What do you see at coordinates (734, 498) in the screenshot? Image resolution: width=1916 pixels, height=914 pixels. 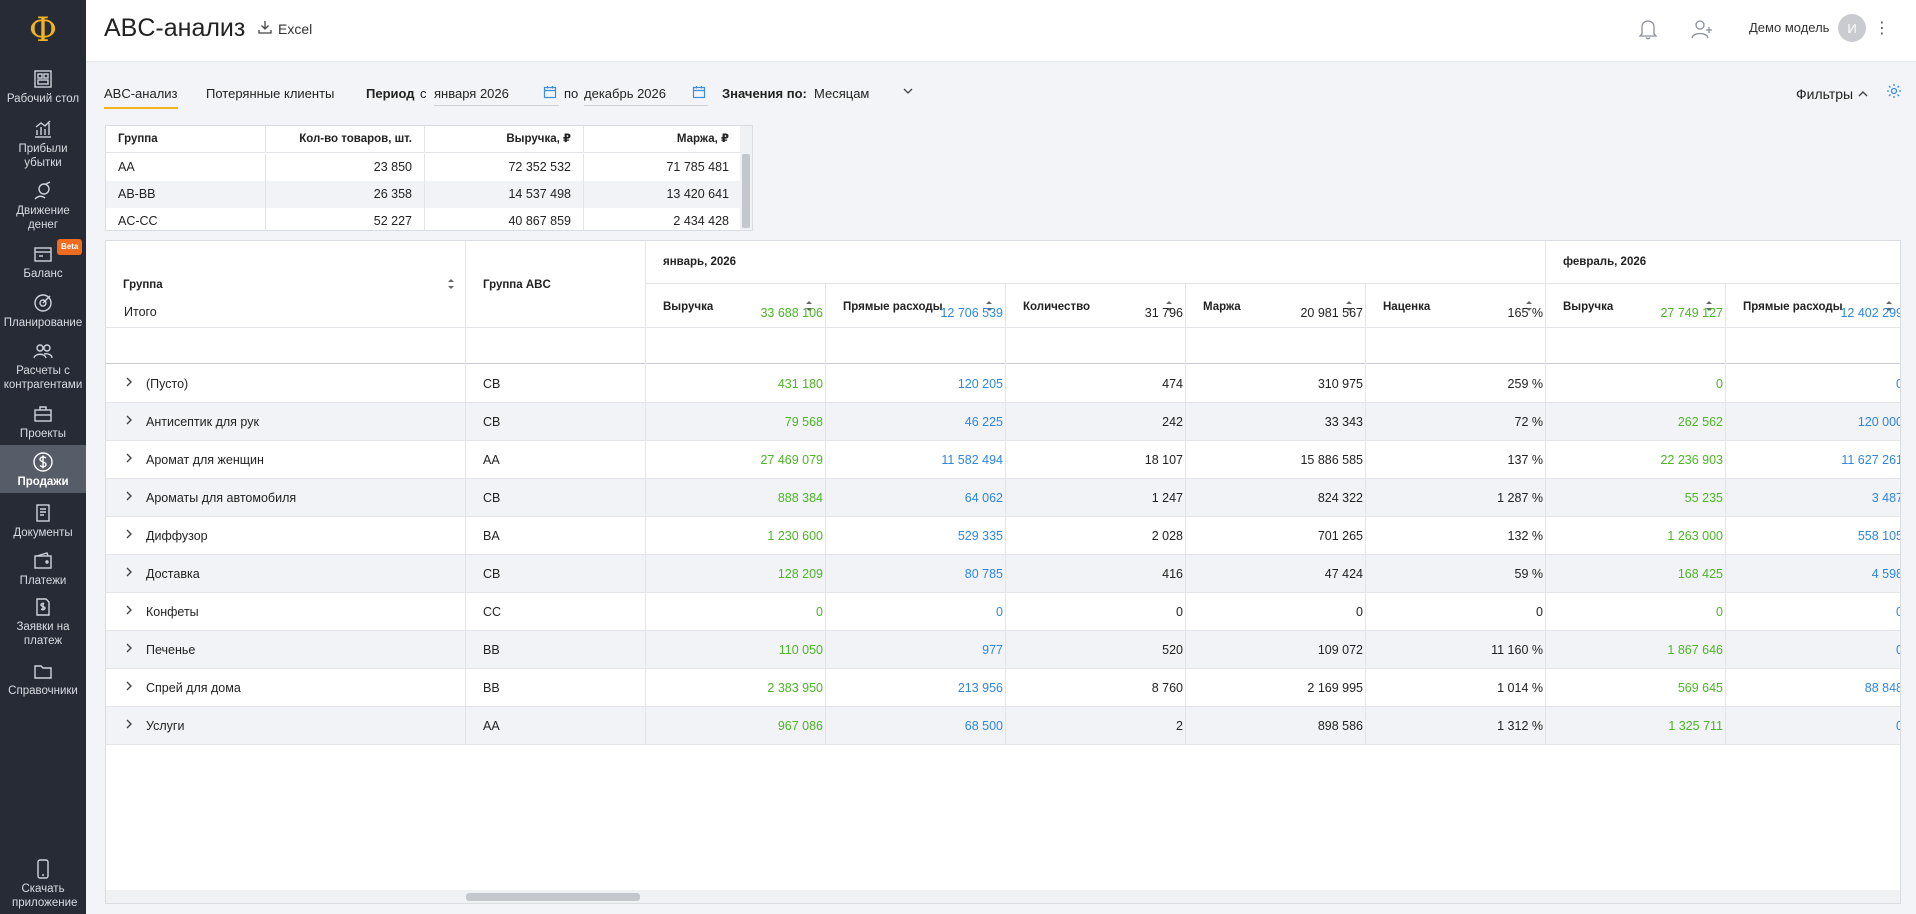 I see `value-cell: 888 384` at bounding box center [734, 498].